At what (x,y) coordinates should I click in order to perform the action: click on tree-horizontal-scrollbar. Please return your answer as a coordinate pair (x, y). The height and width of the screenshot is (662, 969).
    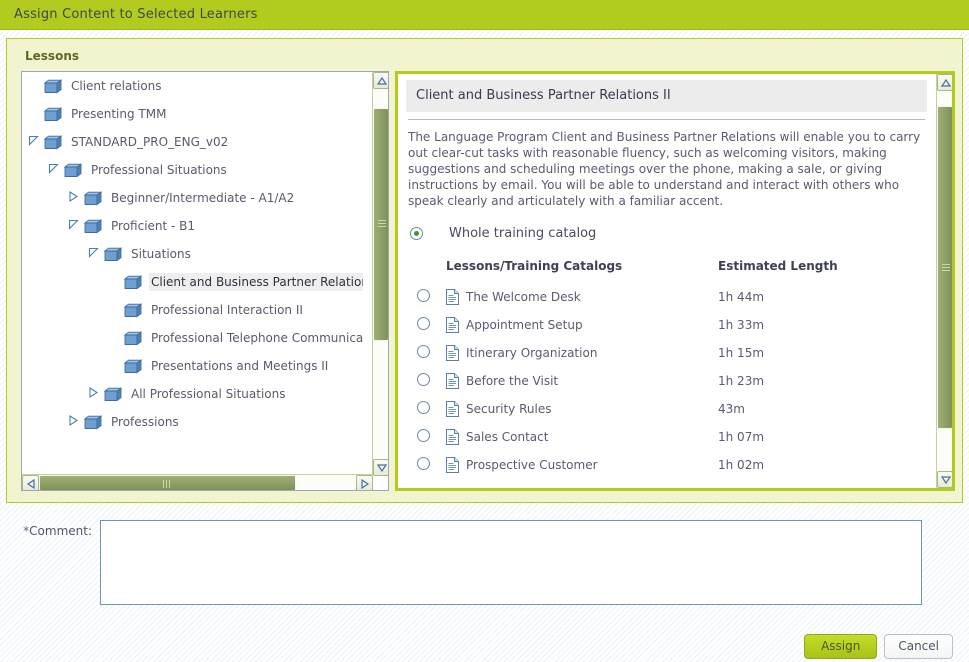
    Looking at the image, I should click on (197, 482).